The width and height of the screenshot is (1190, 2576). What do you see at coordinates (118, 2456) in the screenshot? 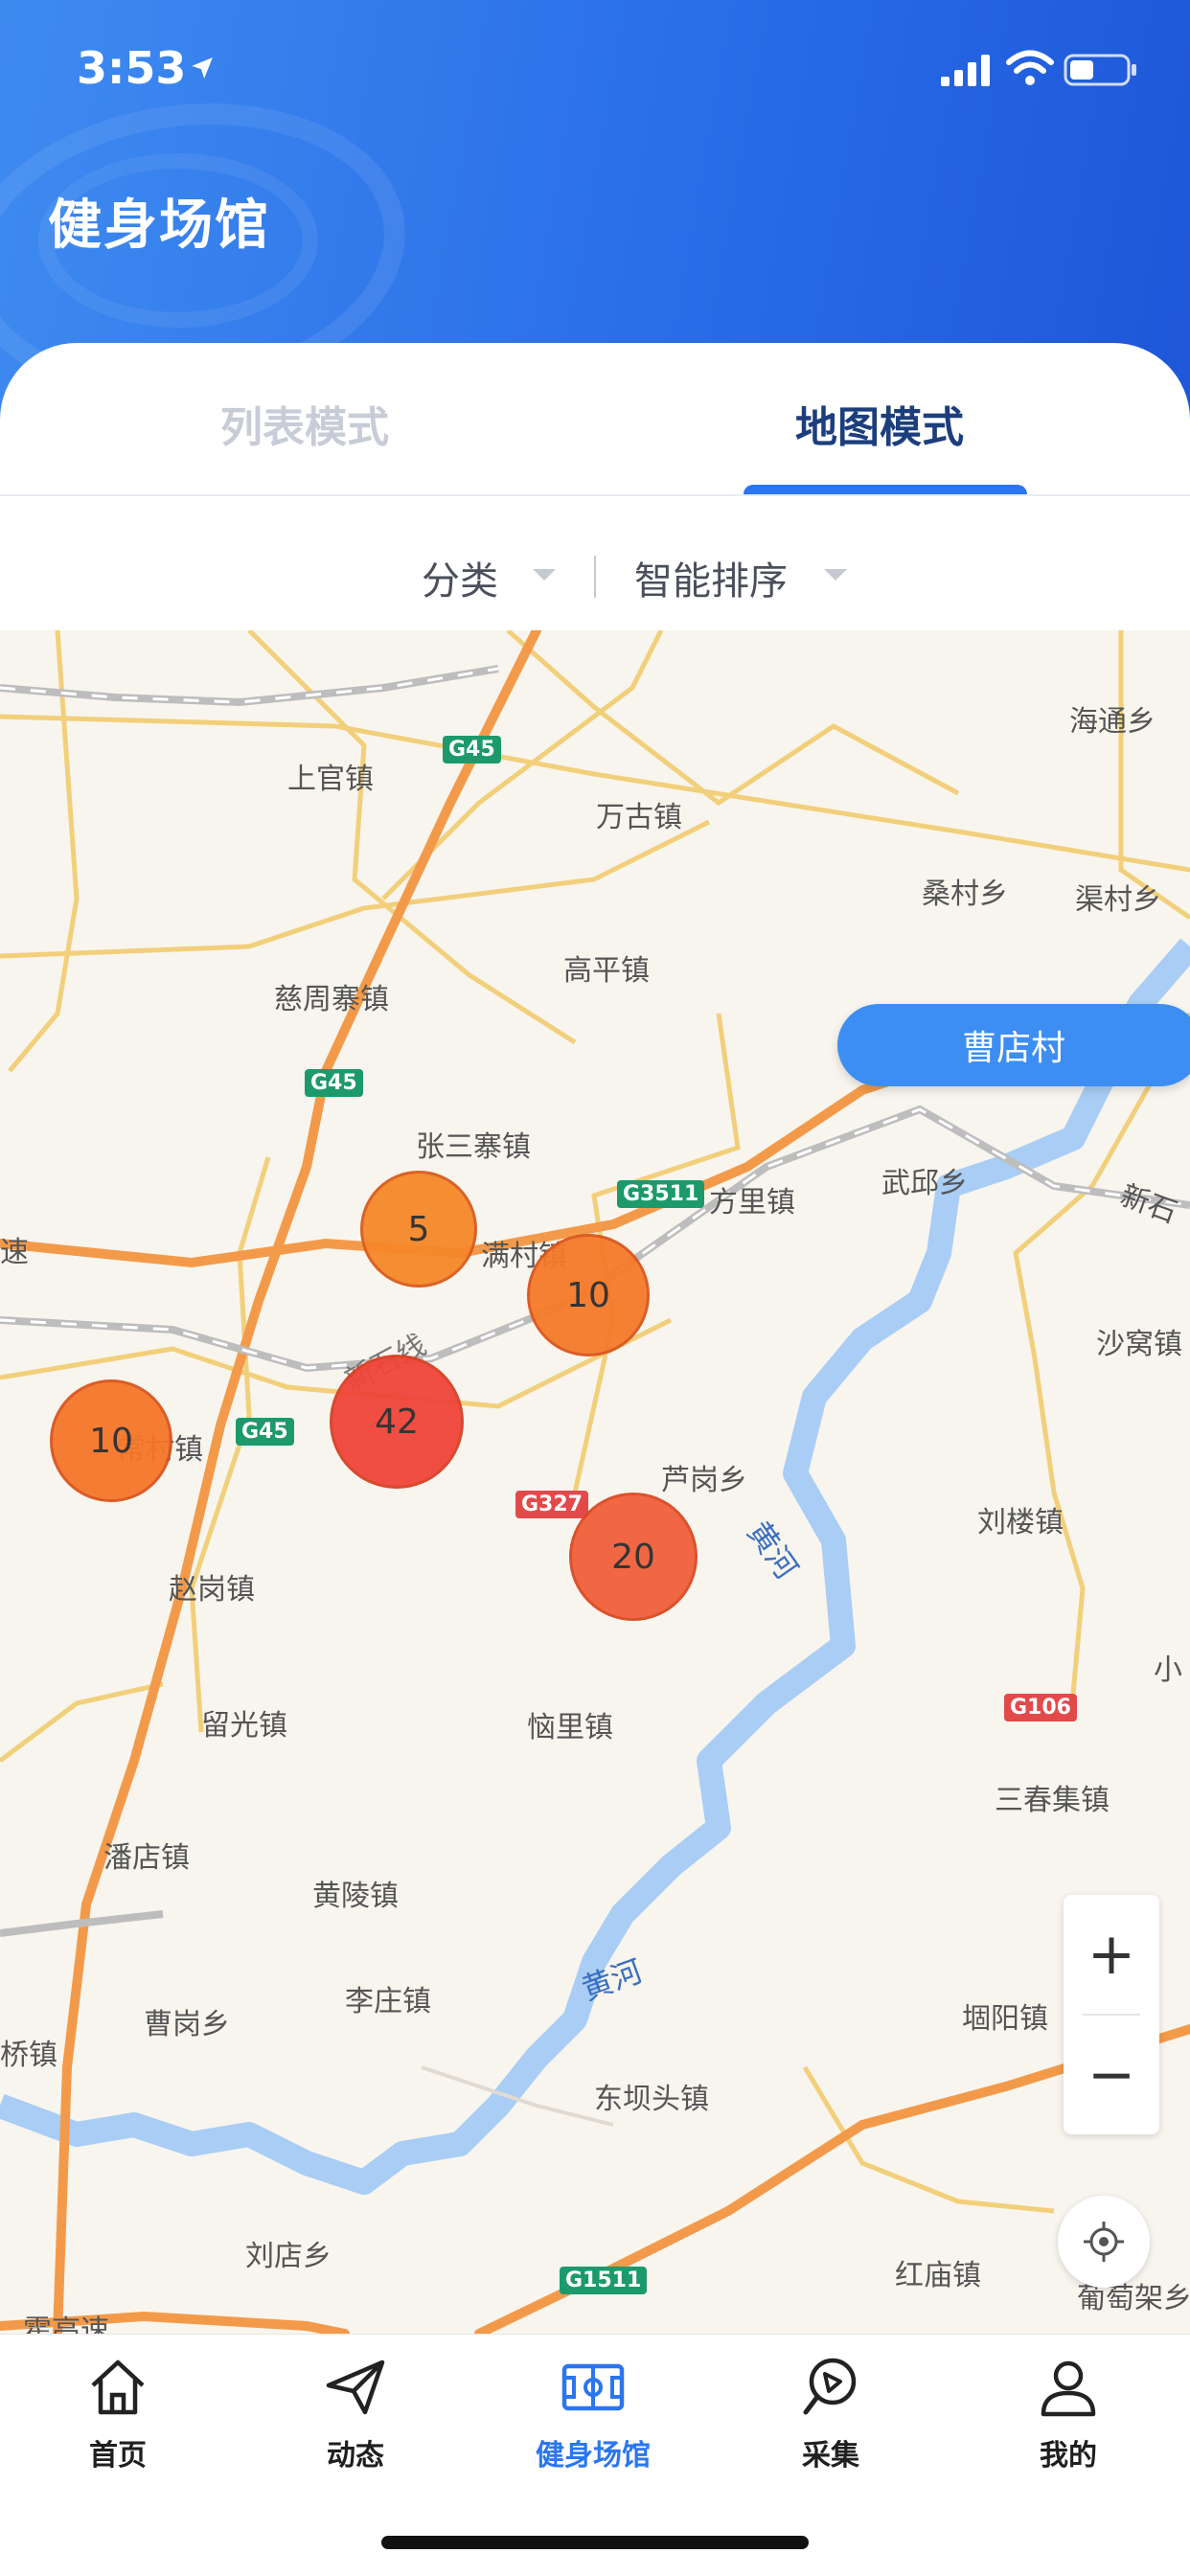
I see `nav-label: 首页` at bounding box center [118, 2456].